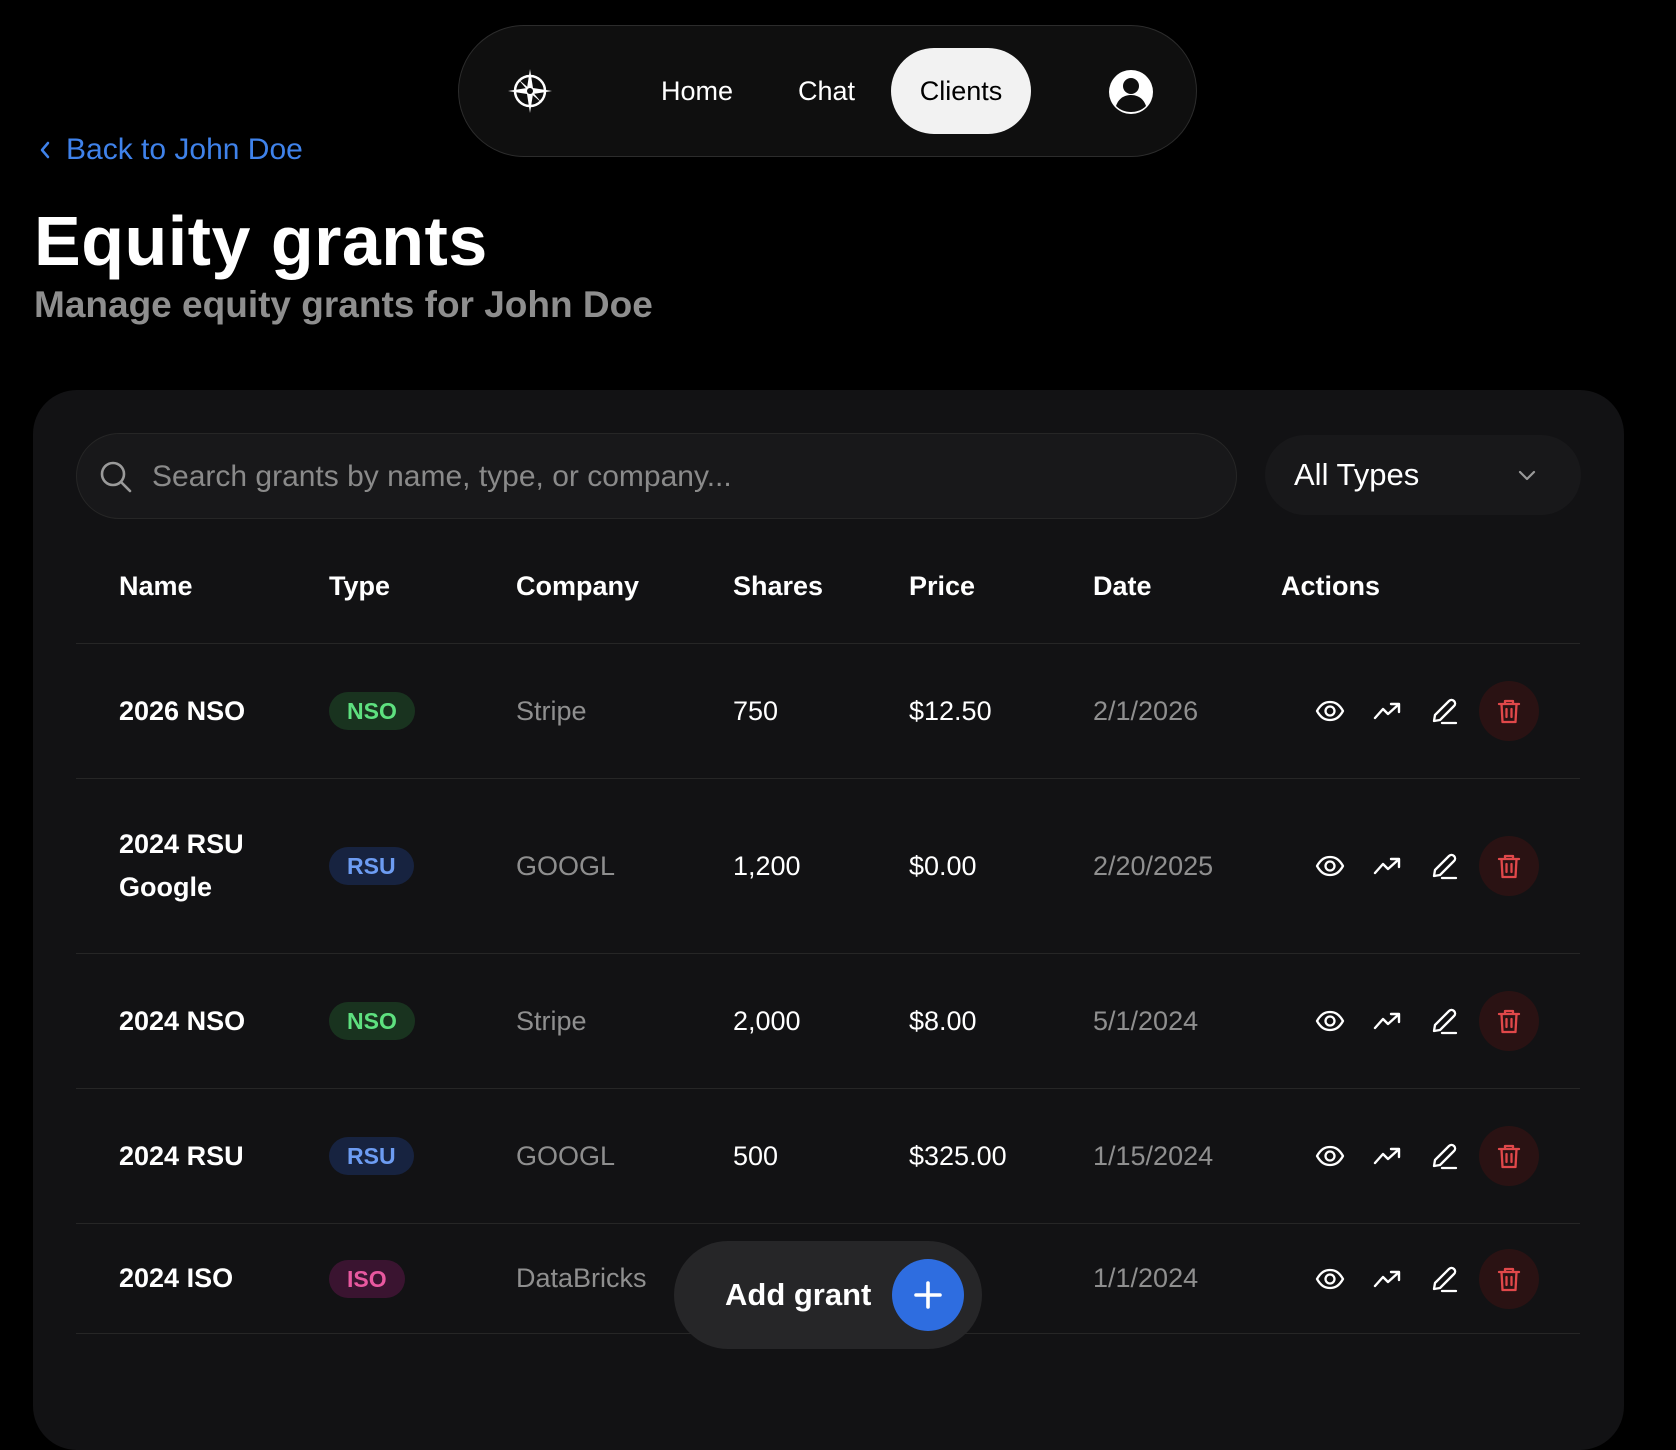 The height and width of the screenshot is (1450, 1676). I want to click on chevron-left-icon, so click(45, 150).